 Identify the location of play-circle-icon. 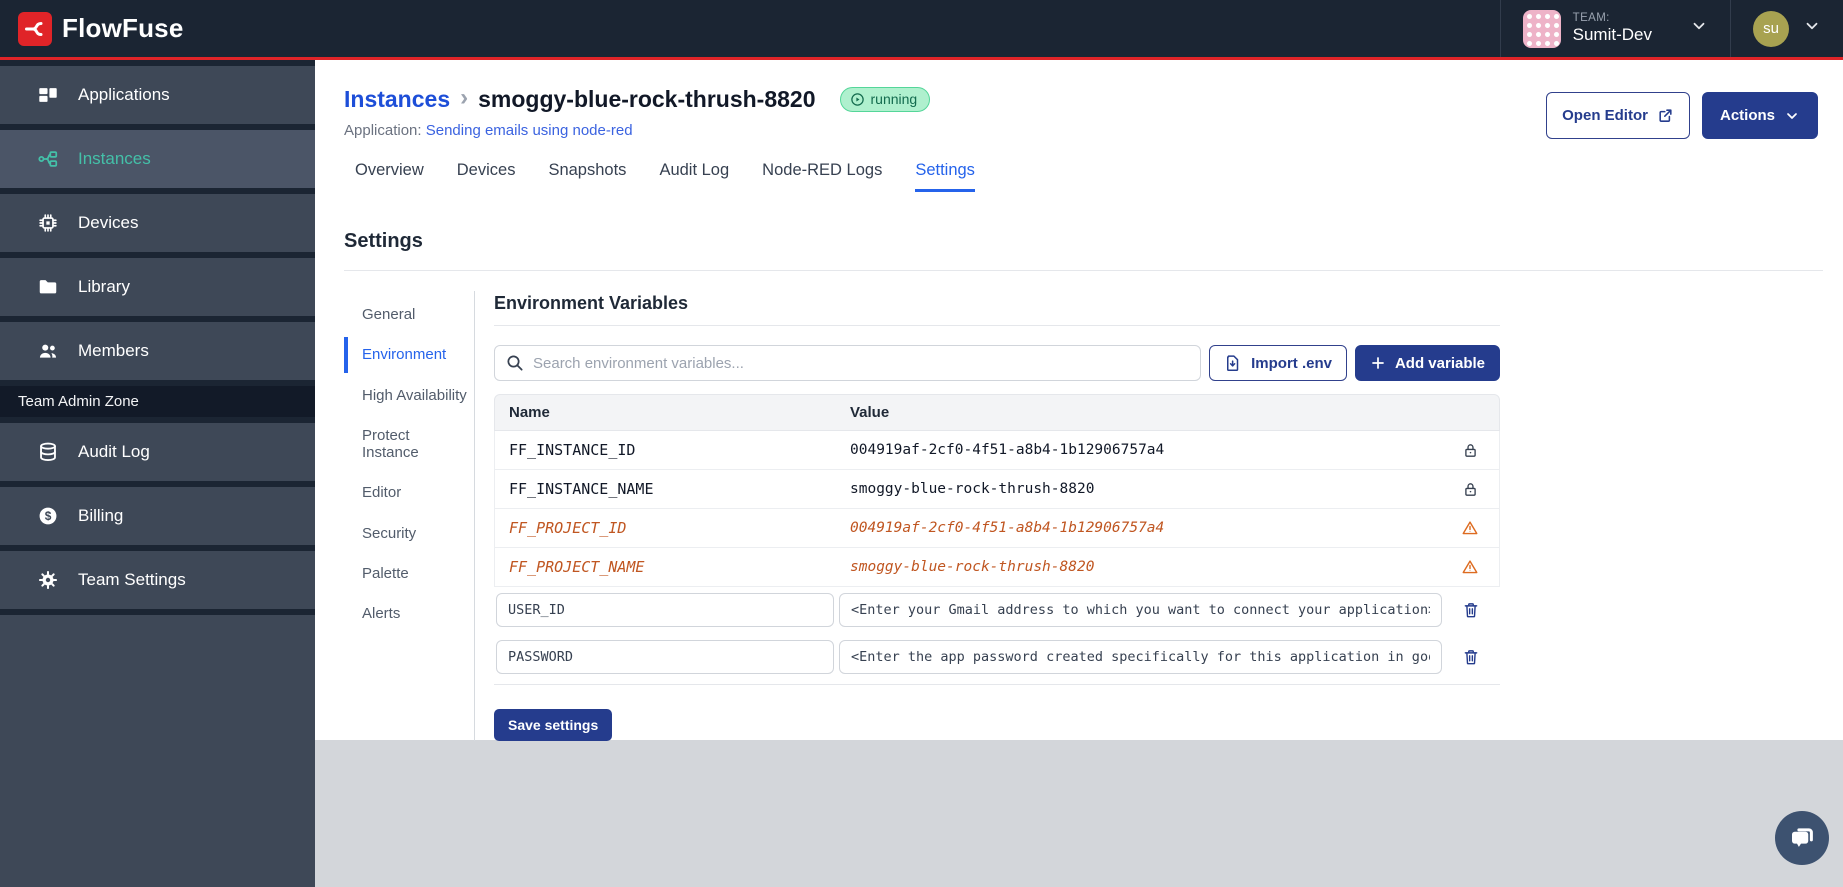
(857, 99).